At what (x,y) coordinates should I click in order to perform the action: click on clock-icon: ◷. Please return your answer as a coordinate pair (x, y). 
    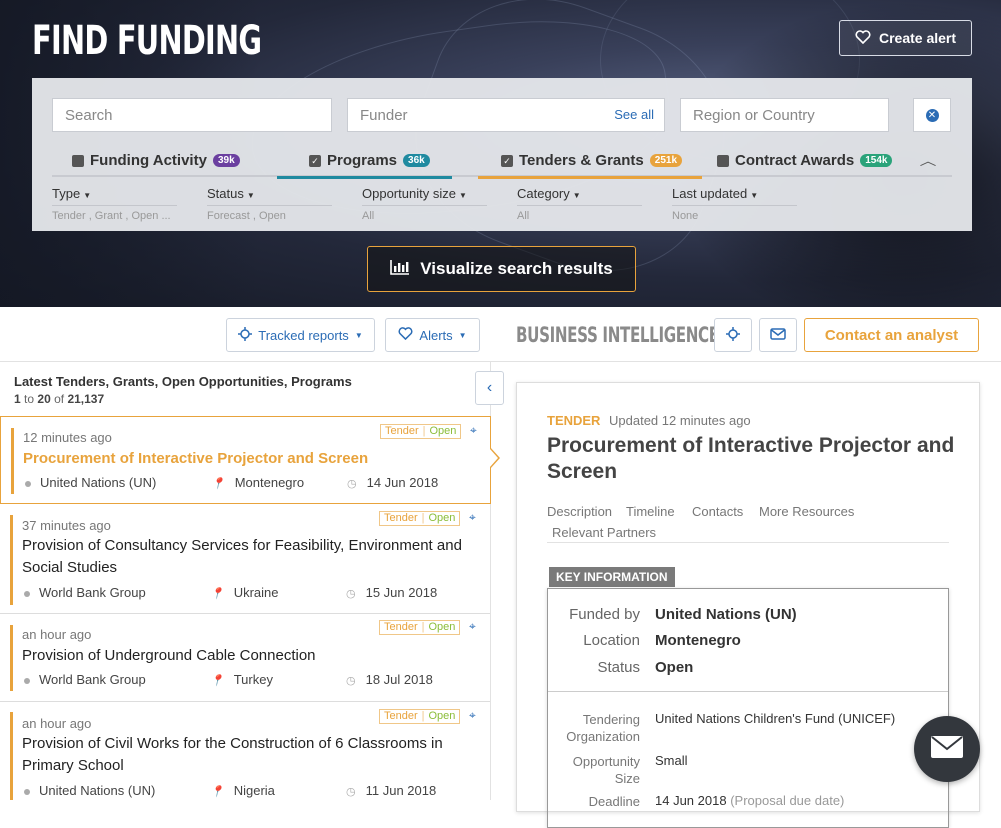
    Looking at the image, I should click on (351, 681).